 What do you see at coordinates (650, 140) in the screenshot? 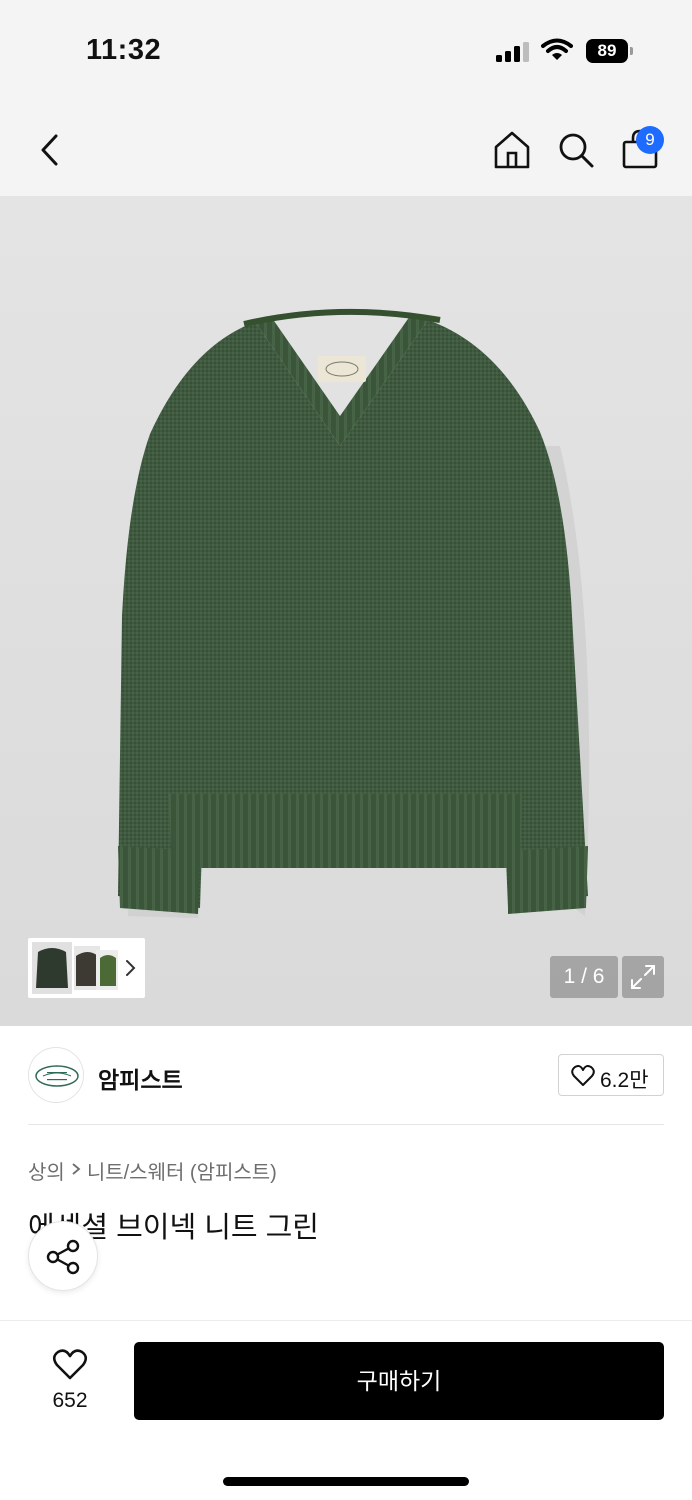
I see `cart-count-badge: 9` at bounding box center [650, 140].